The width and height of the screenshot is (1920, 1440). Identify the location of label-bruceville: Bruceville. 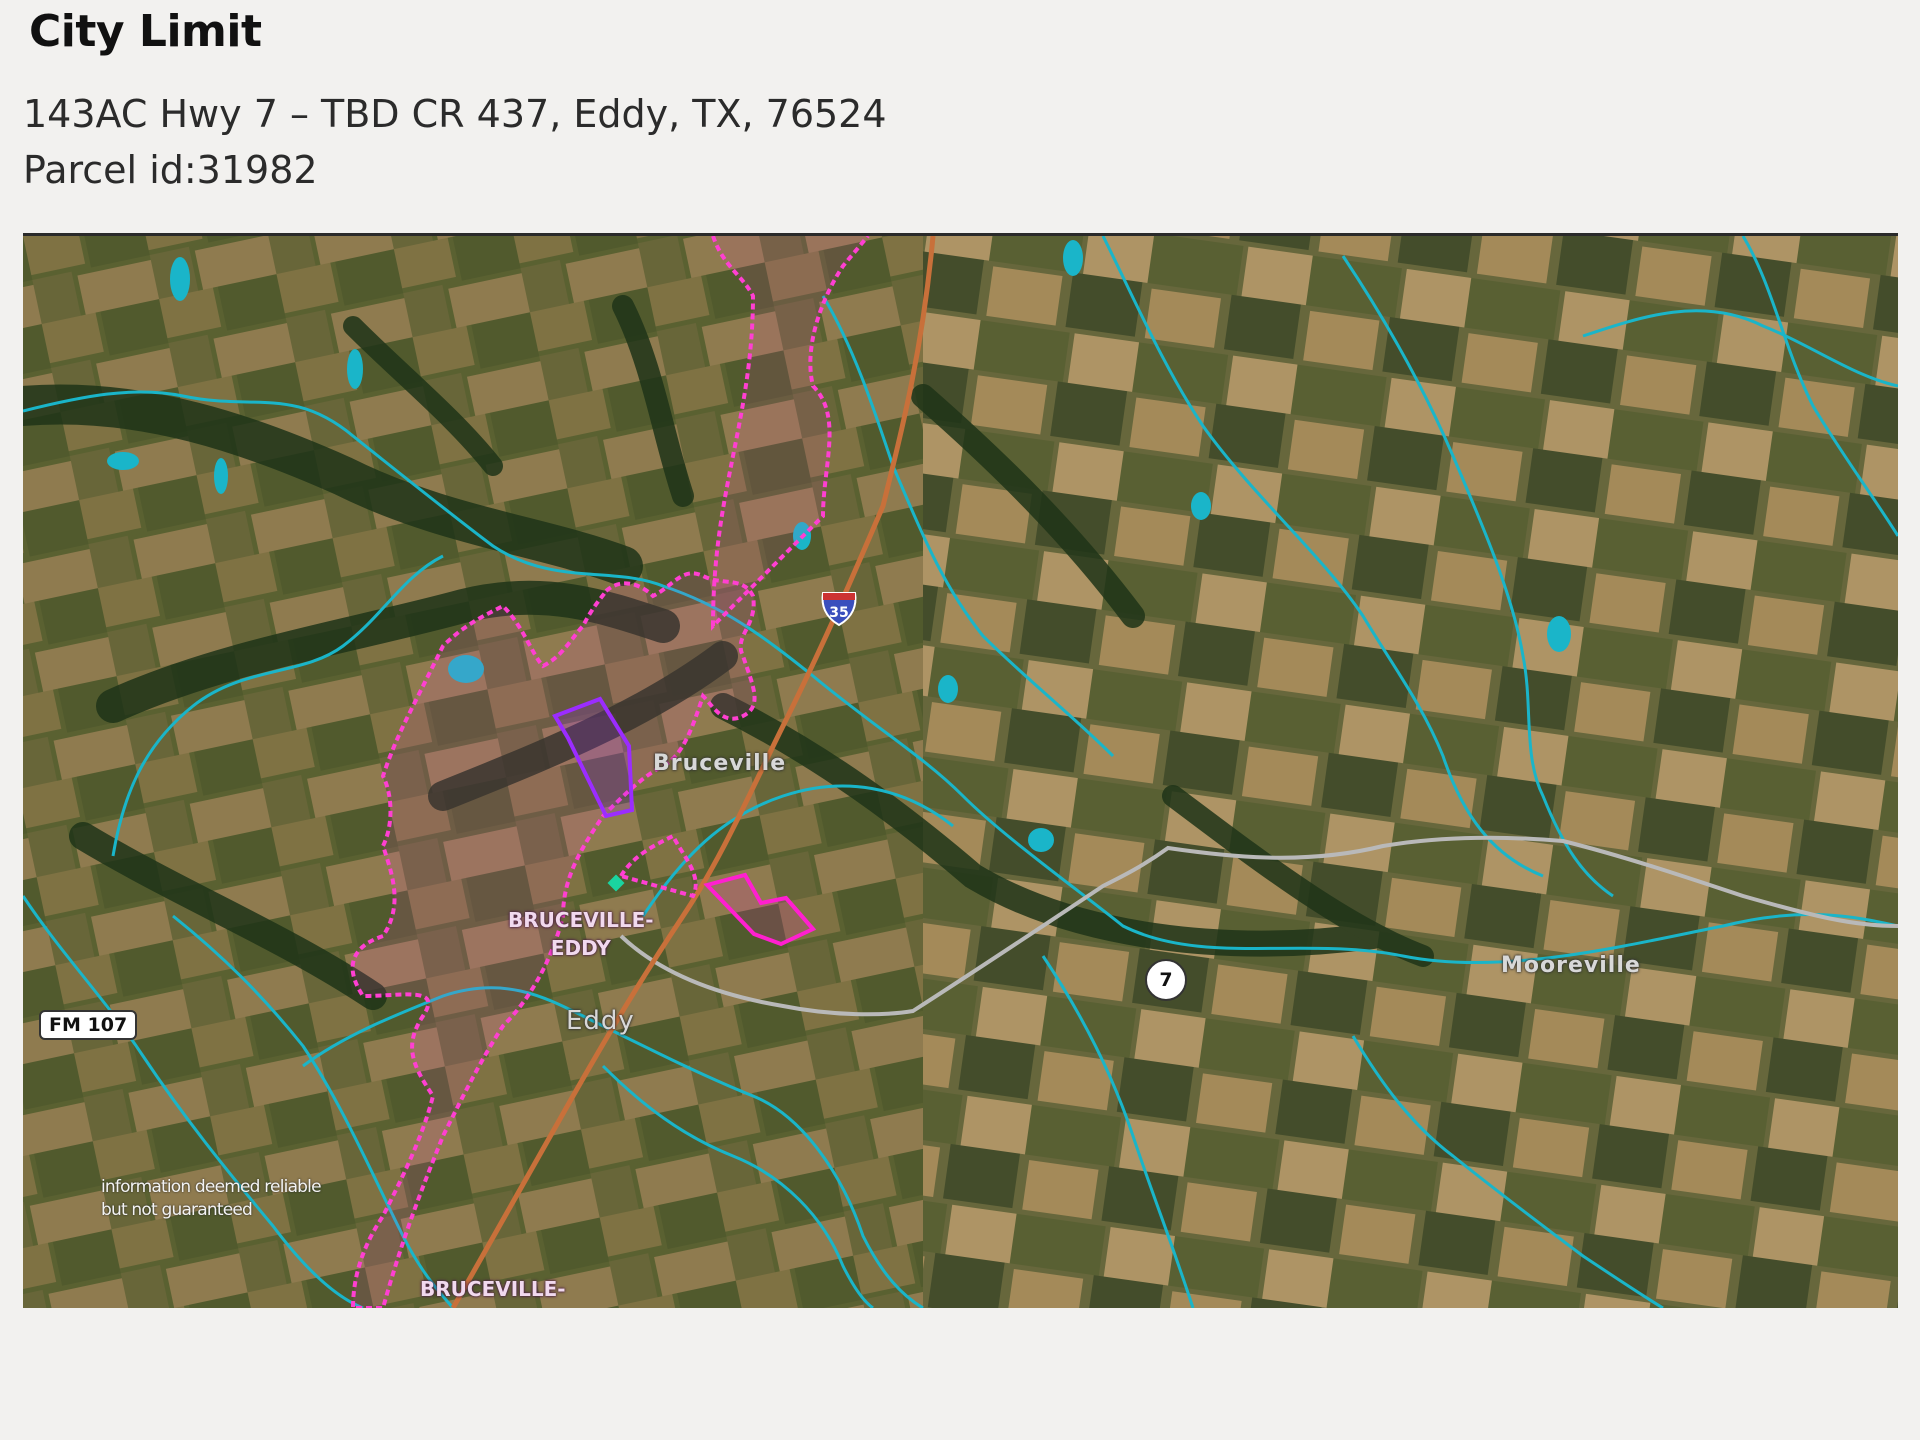
(720, 763).